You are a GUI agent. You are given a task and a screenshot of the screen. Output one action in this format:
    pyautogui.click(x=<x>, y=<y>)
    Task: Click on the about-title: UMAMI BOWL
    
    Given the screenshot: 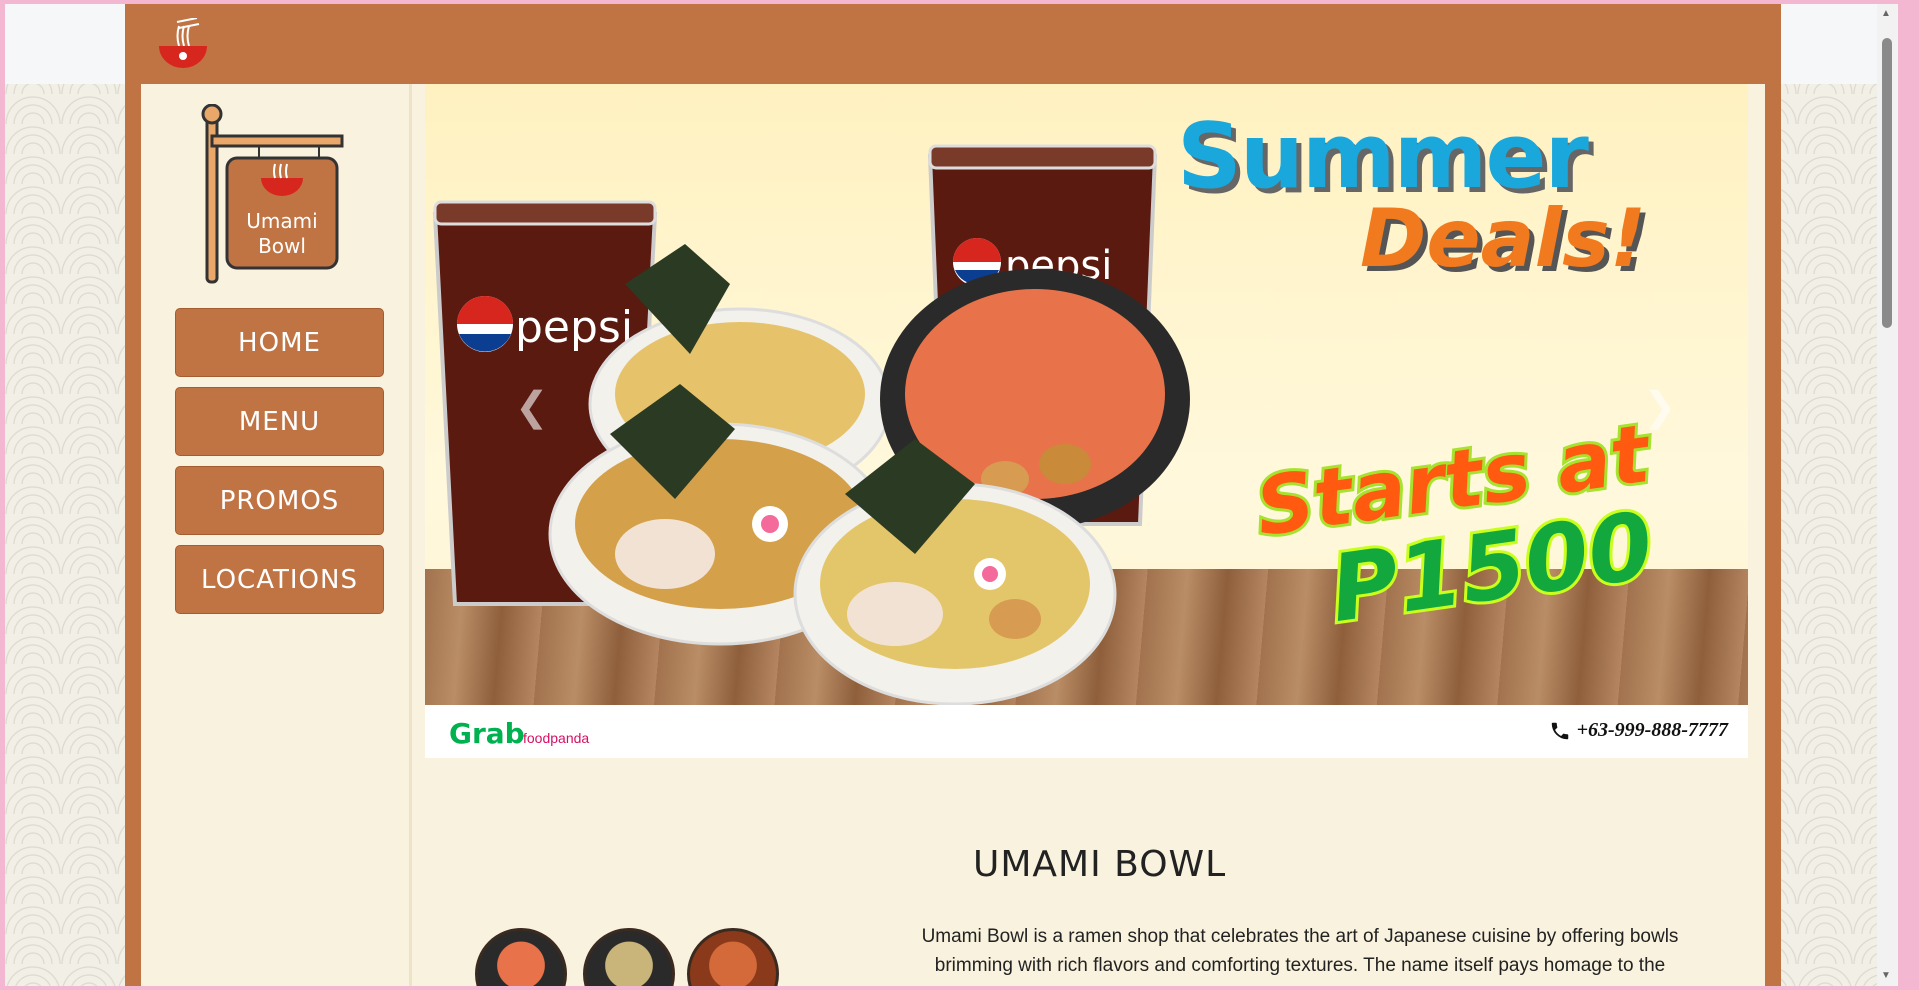 What is the action you would take?
    pyautogui.click(x=1100, y=864)
    